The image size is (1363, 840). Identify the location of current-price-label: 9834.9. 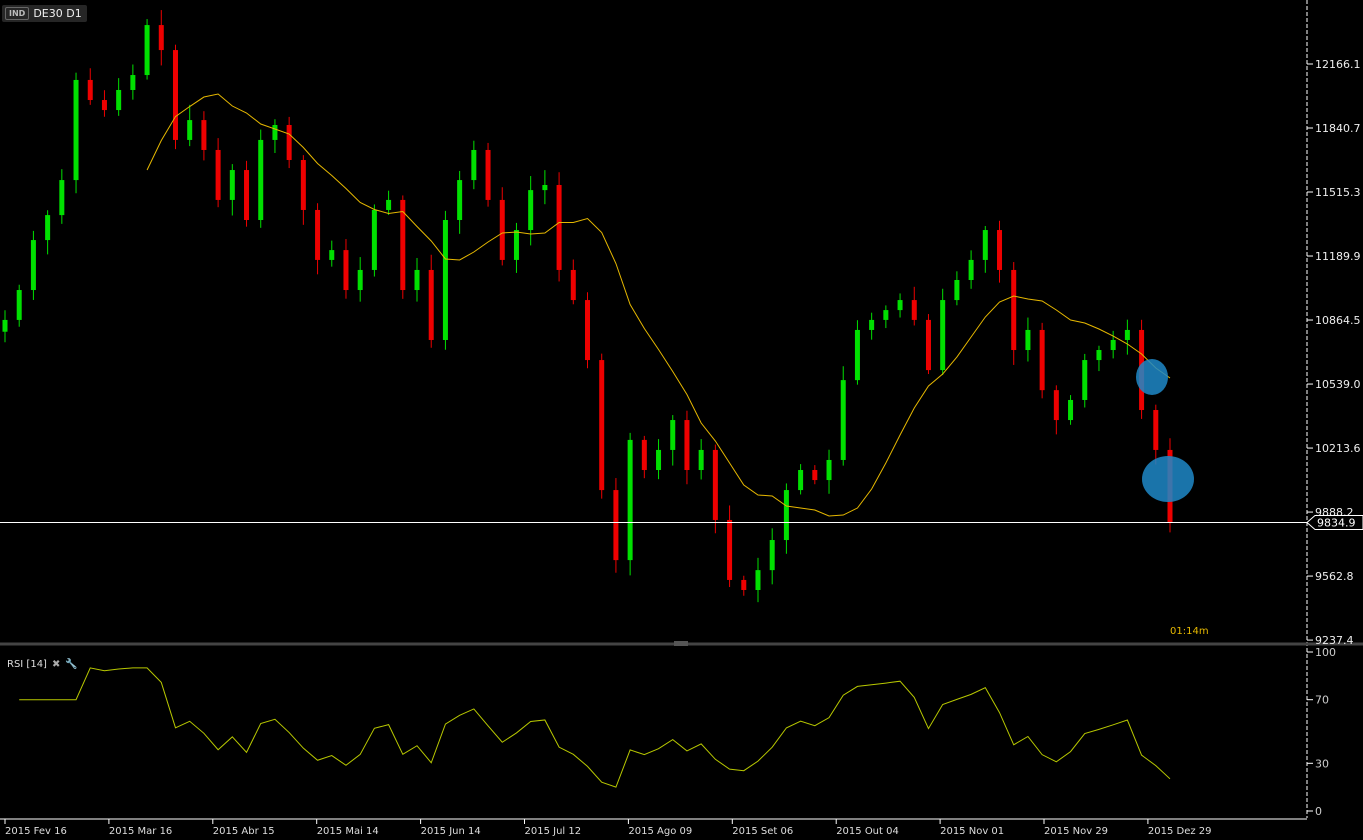
(1336, 523).